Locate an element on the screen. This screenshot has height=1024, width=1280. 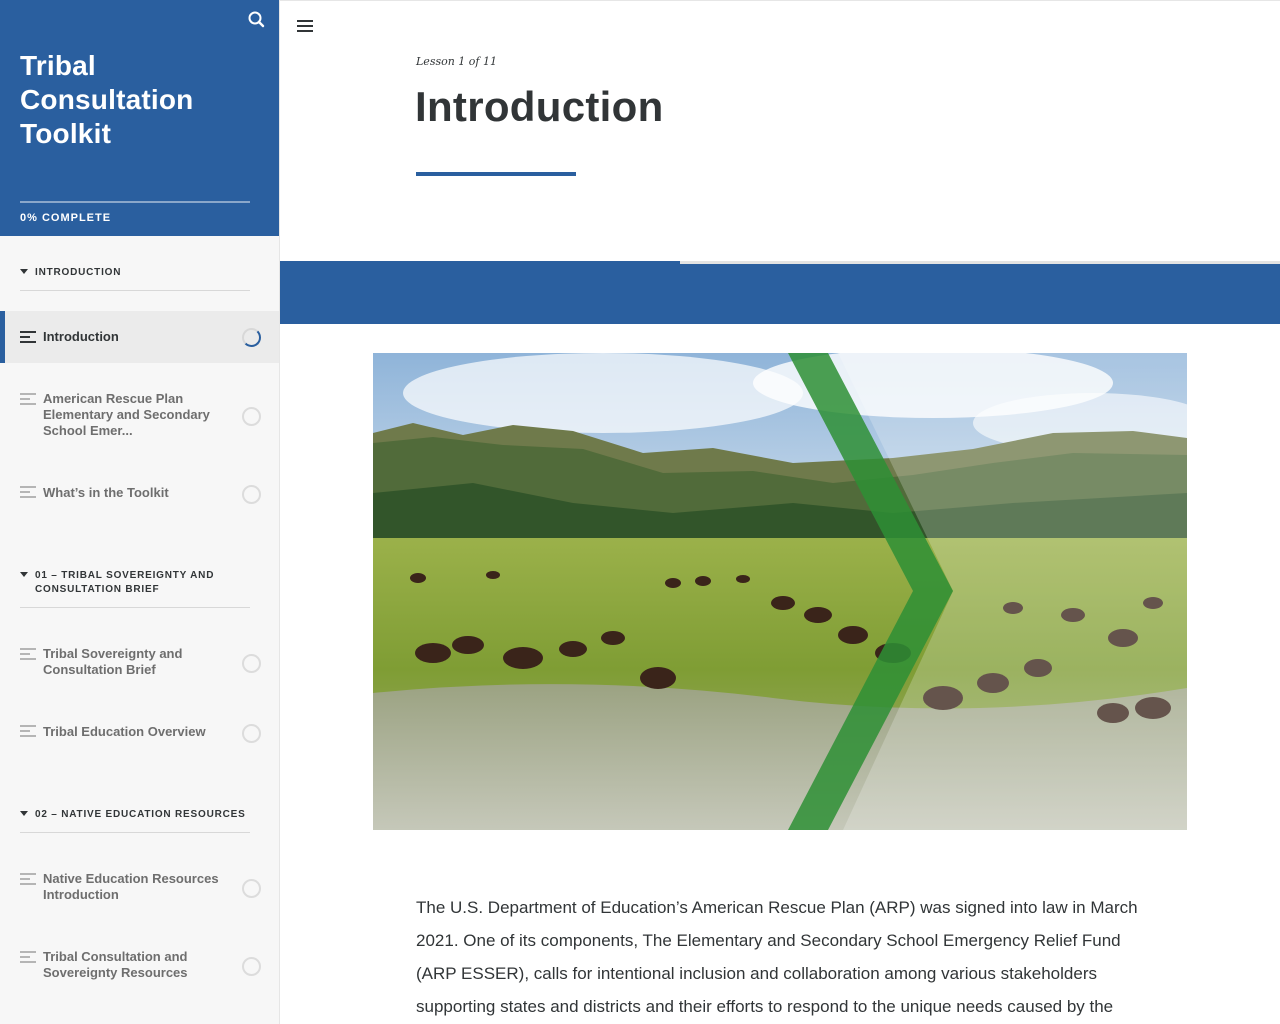
course-progress-label: 0% COMPLETE is located at coordinates (66, 218).